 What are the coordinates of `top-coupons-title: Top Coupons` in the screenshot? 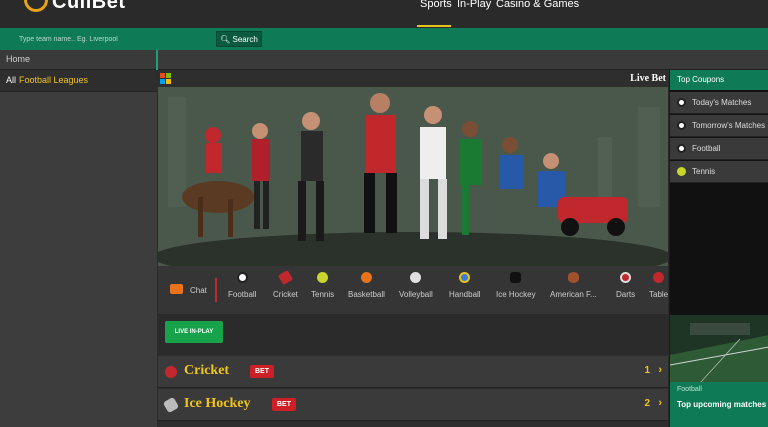 It's located at (719, 80).